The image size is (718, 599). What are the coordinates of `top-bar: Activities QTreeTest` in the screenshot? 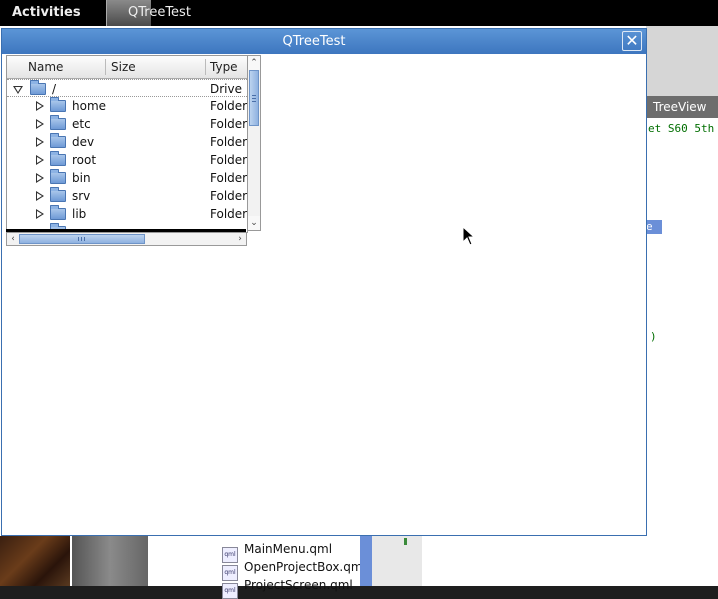 It's located at (359, 13).